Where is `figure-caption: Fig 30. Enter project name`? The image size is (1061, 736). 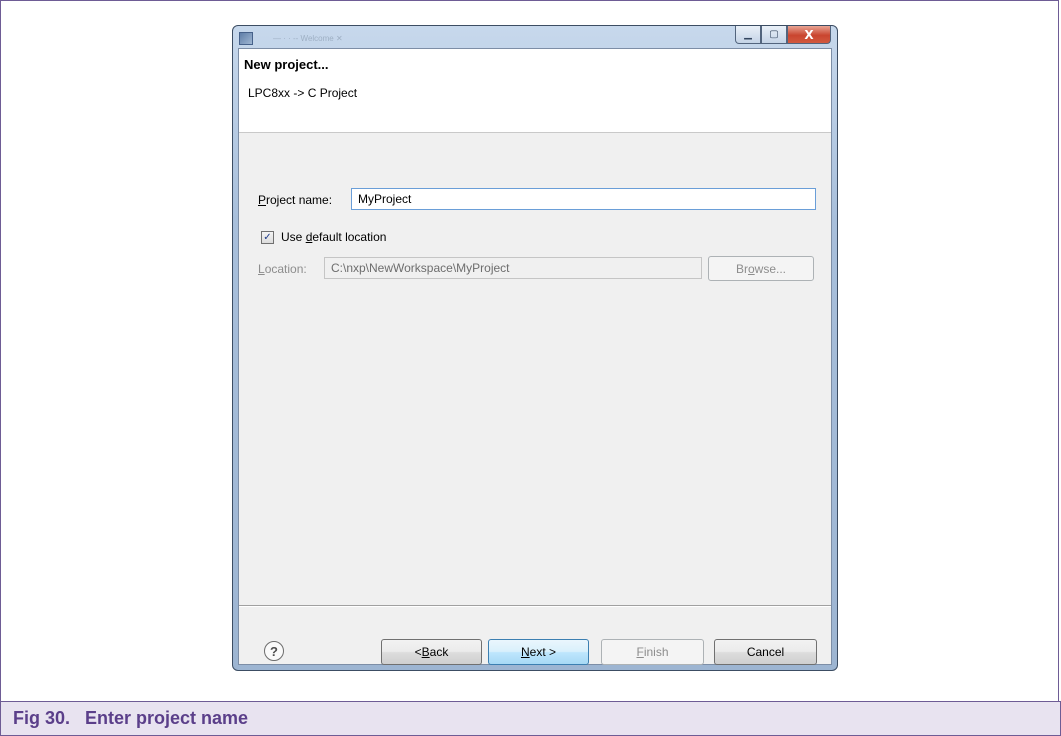 figure-caption: Fig 30. Enter project name is located at coordinates (530, 718).